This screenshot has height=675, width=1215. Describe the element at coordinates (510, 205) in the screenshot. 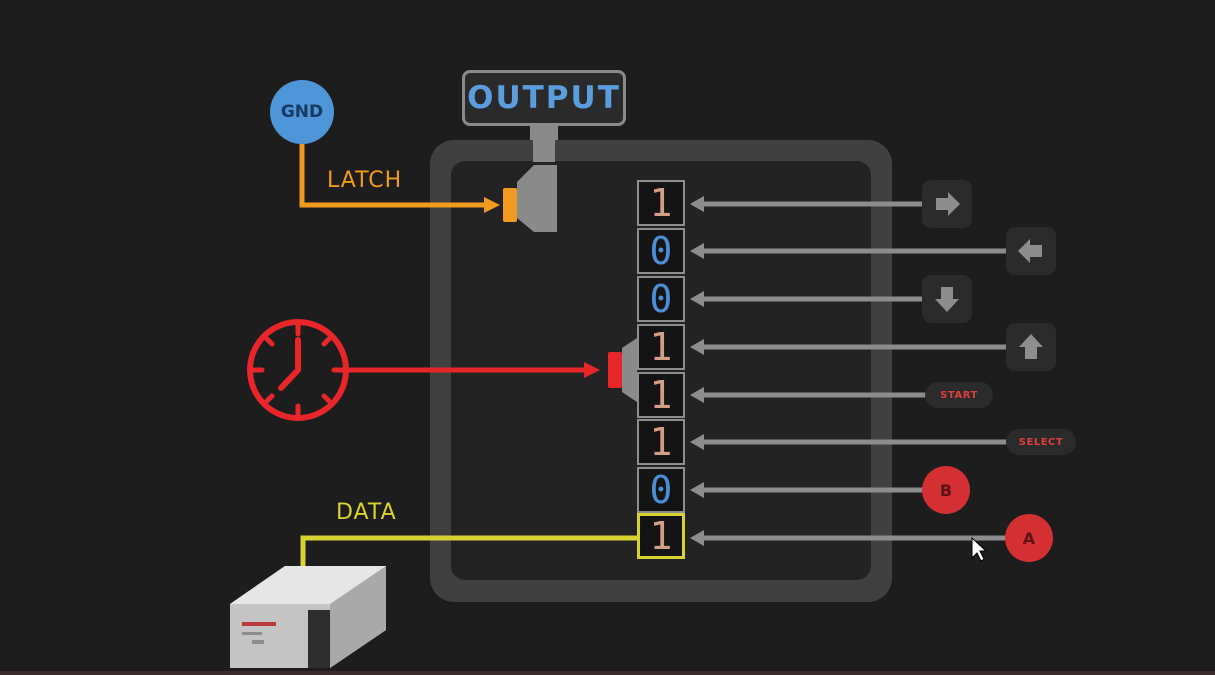

I see `latch-plug-tip` at that location.